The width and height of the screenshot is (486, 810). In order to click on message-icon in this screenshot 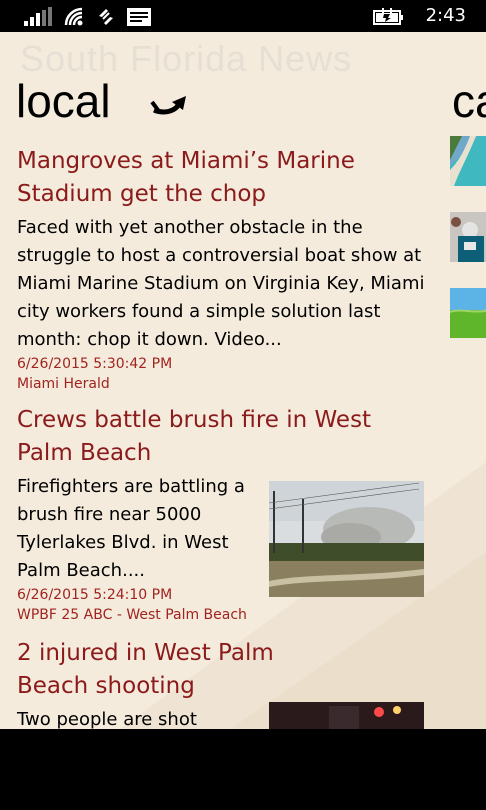, I will do `click(139, 19)`.